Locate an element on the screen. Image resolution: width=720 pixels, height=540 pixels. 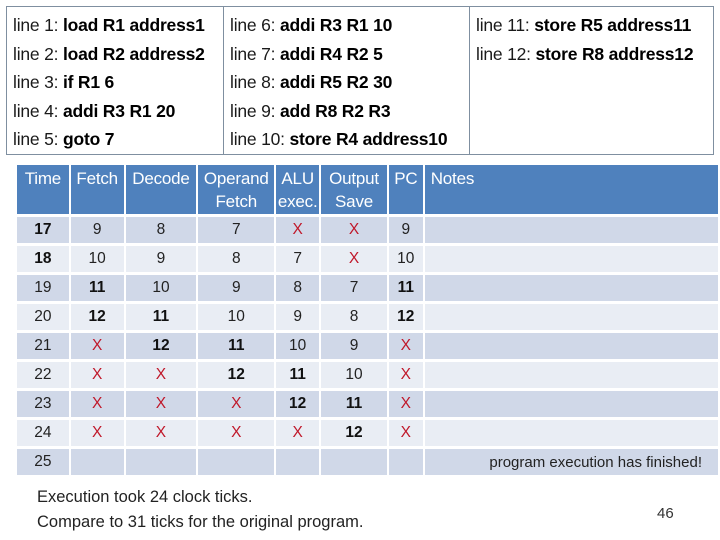
table-row: 20 12 11 10 9 8 12 is located at coordinates (367, 317).